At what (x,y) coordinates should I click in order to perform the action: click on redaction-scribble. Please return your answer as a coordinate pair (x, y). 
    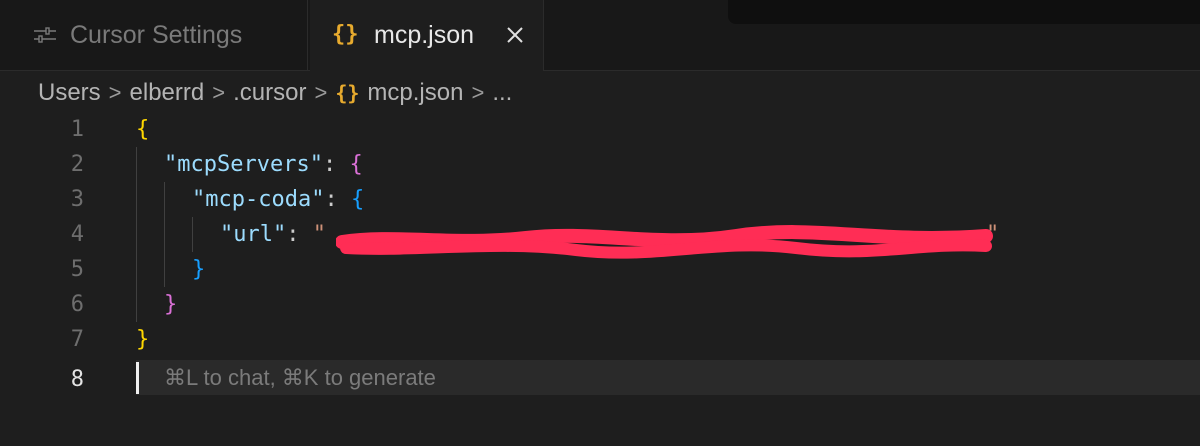
    Looking at the image, I should click on (664, 242).